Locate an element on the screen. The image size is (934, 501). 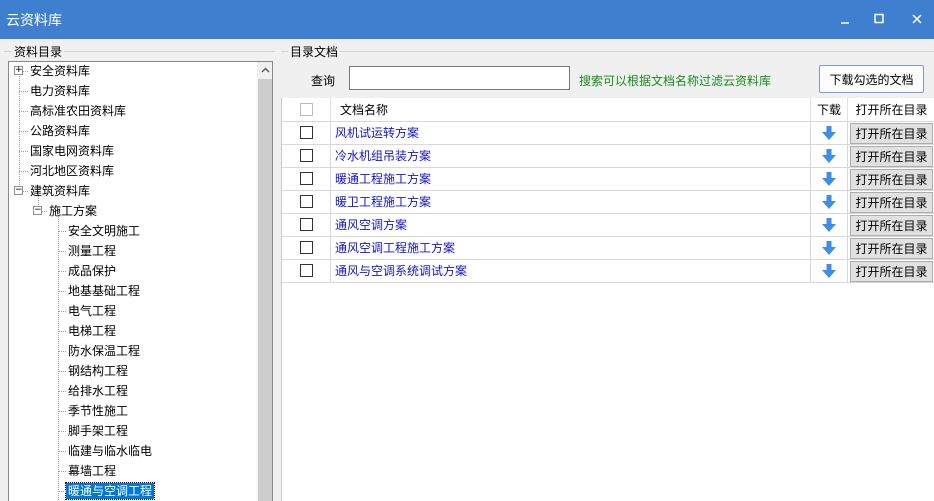
header-check-cell is located at coordinates (306, 110).